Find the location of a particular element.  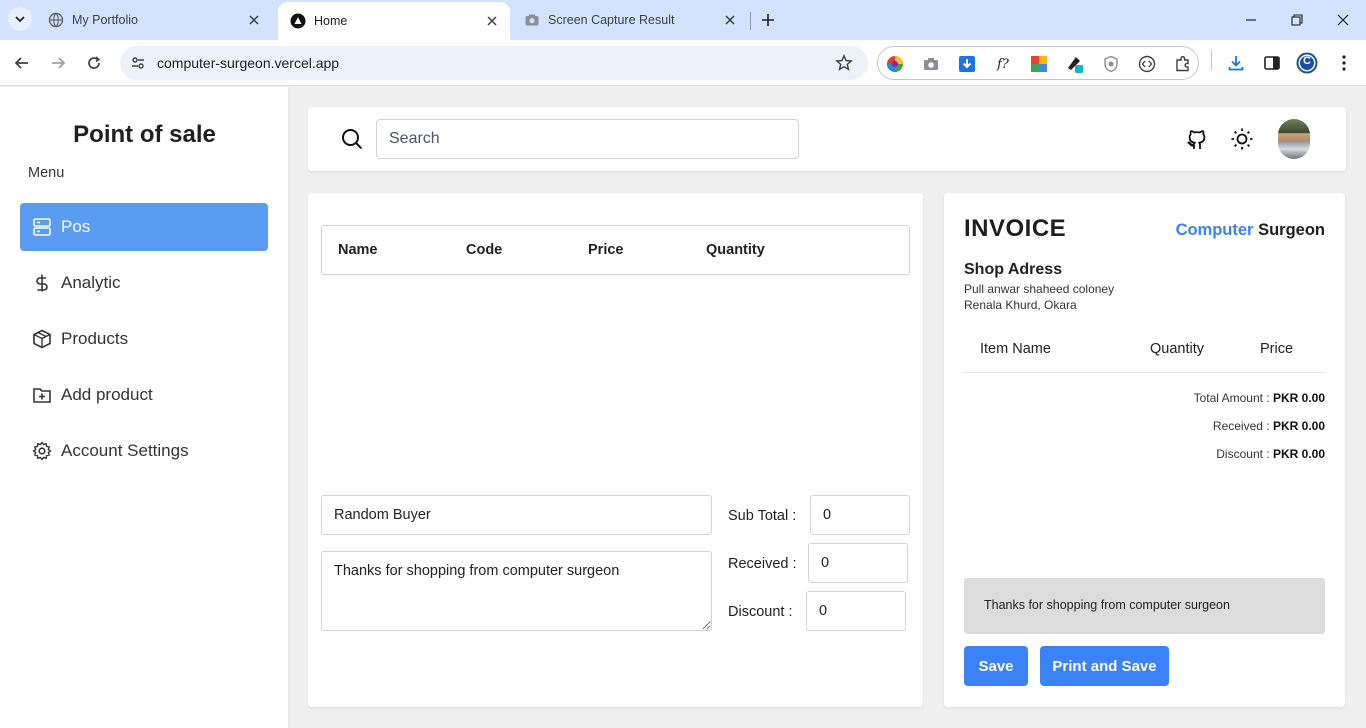

minimize-button is located at coordinates (1251, 20).